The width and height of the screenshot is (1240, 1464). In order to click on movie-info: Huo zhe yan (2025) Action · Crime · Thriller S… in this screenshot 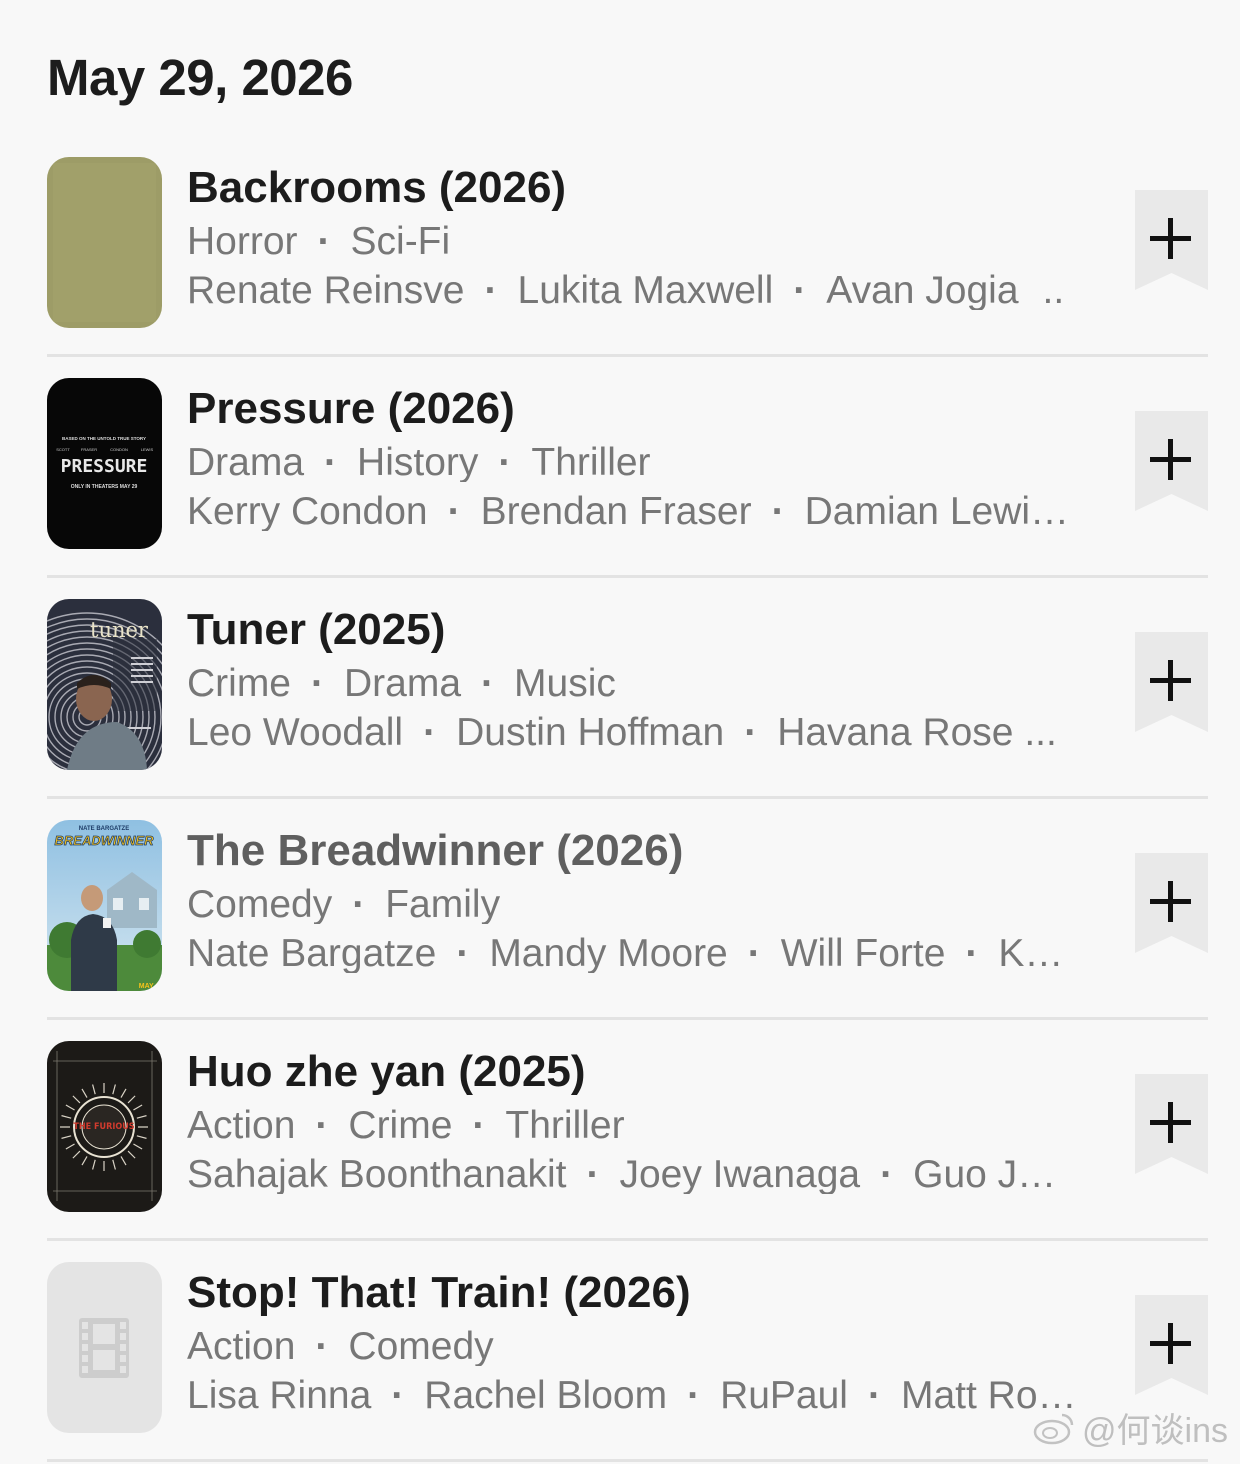, I will do `click(649, 1122)`.